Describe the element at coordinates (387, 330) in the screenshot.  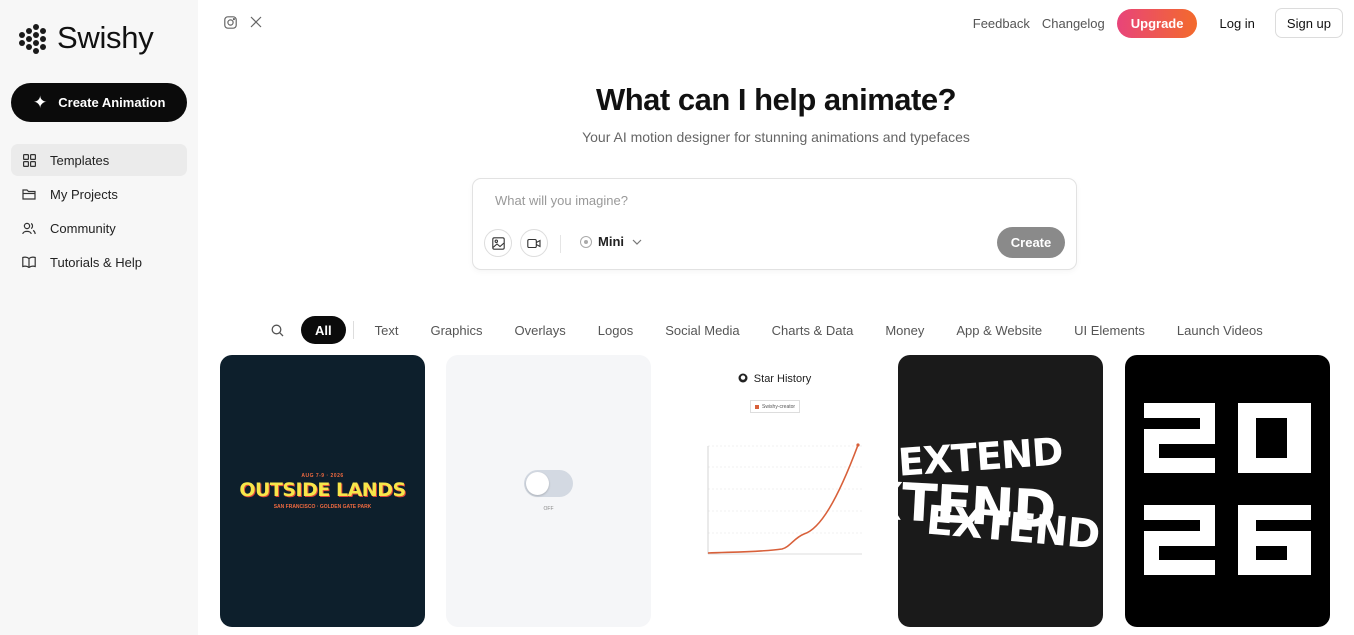
I see `filter-text: Text` at that location.